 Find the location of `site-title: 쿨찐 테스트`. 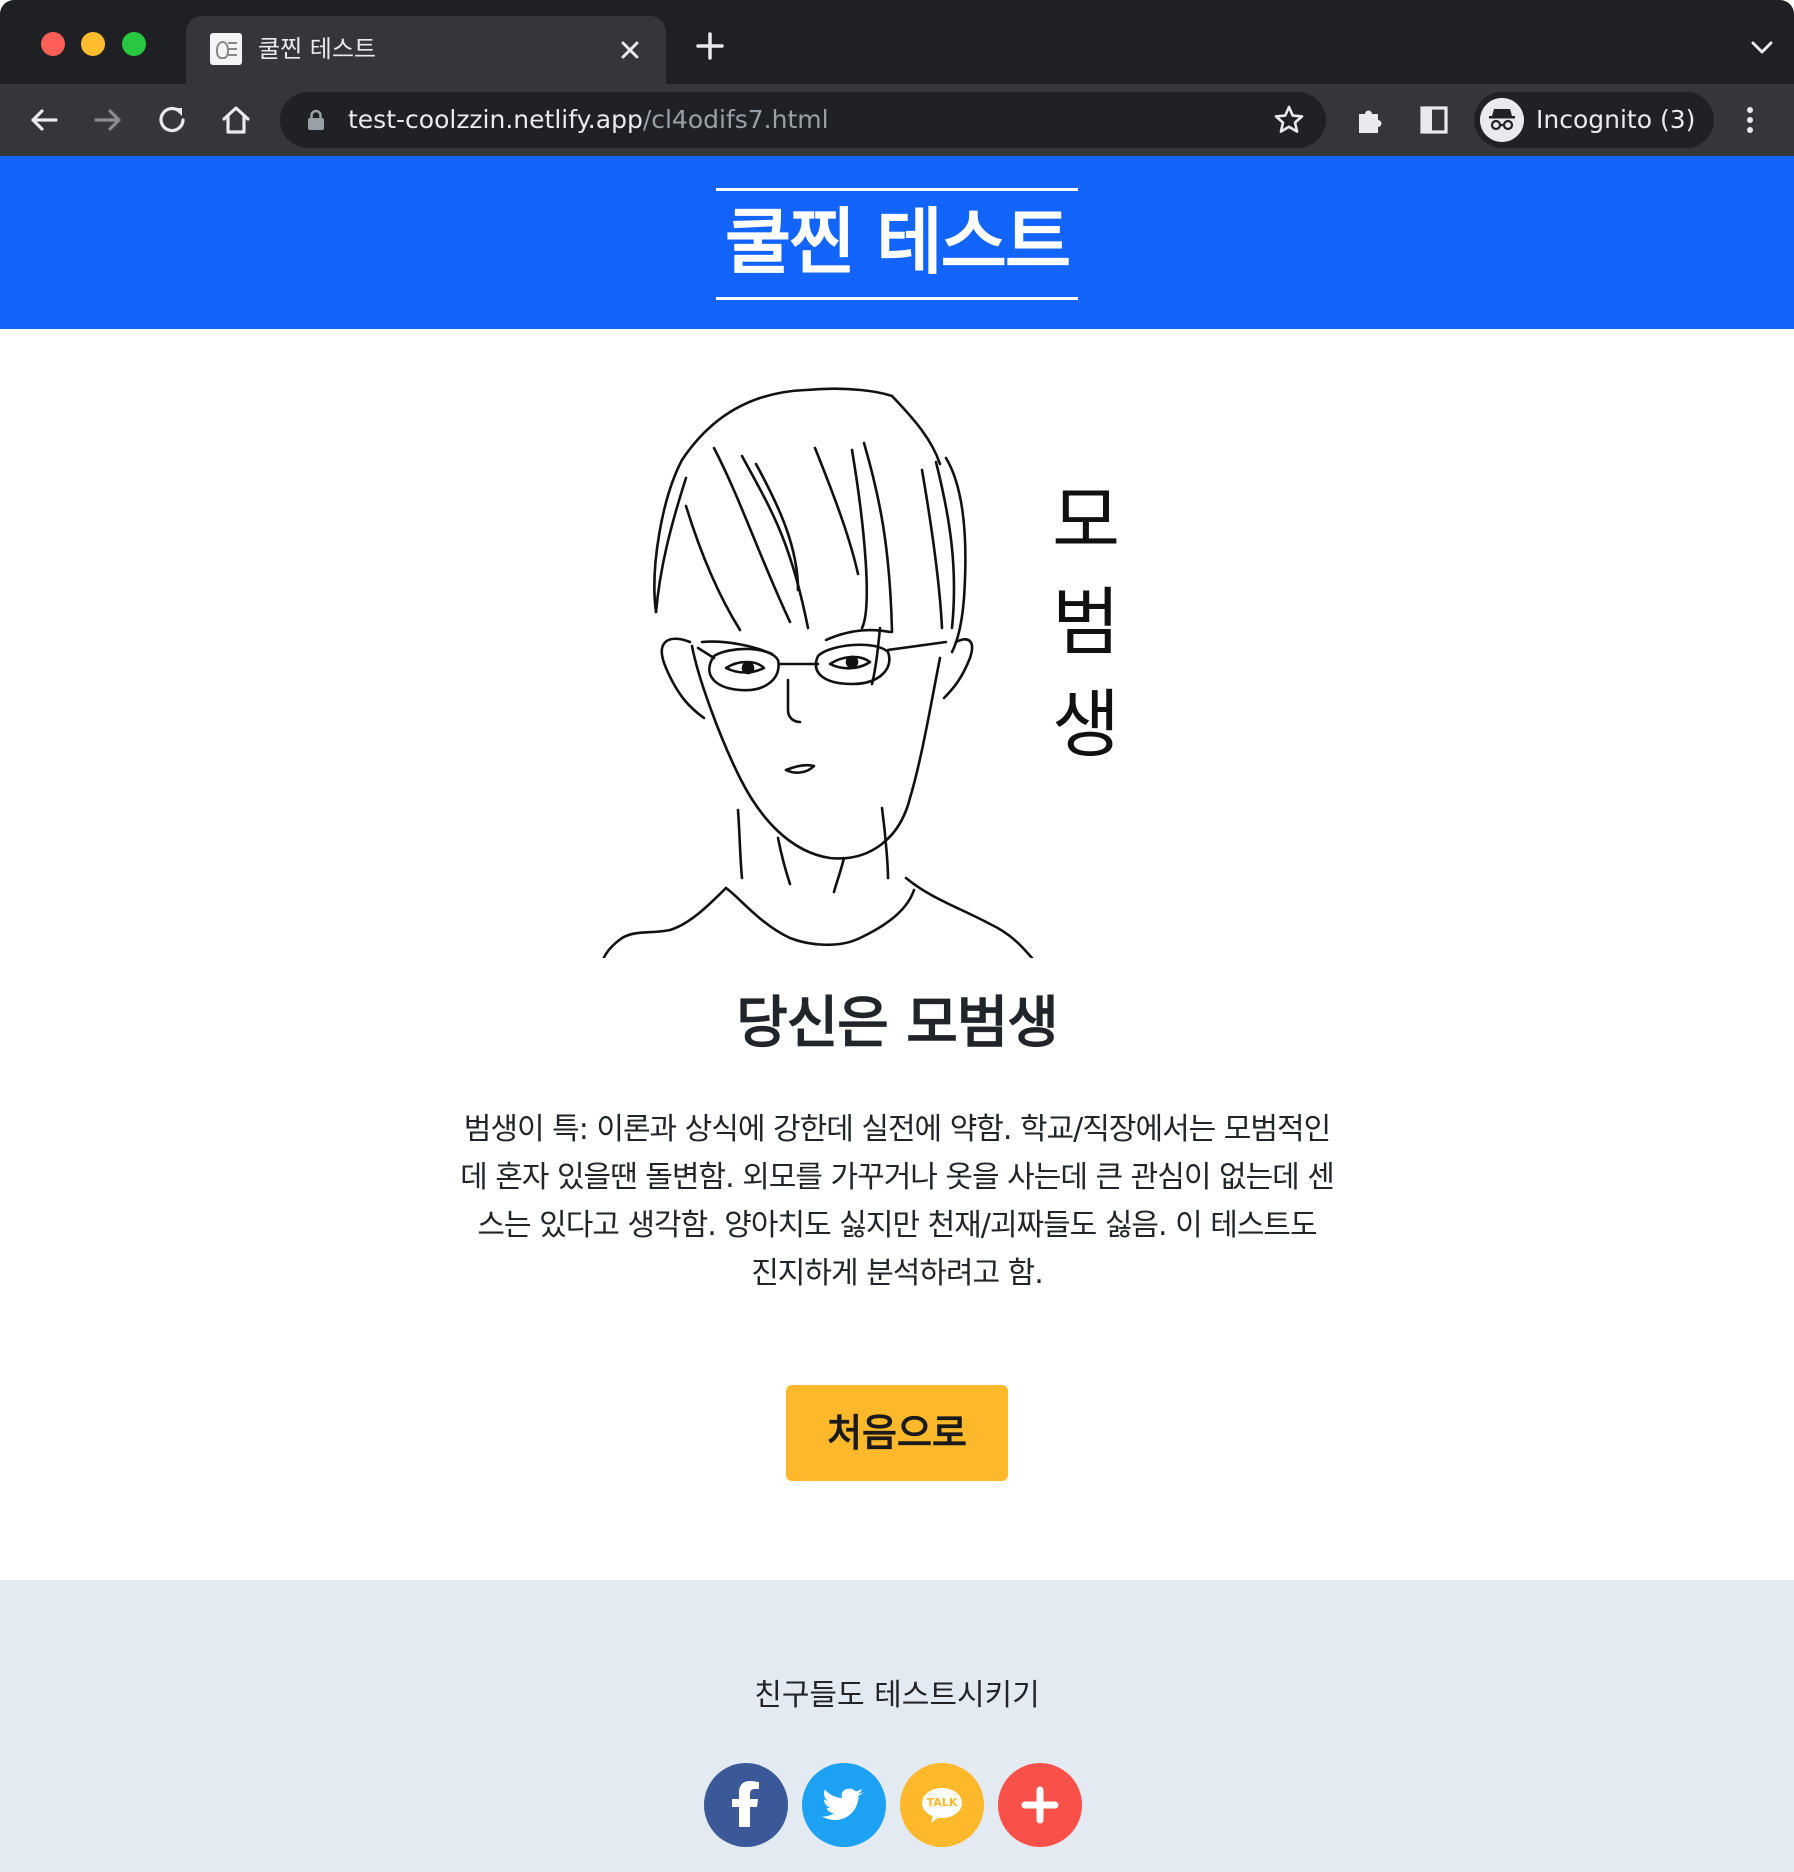

site-title: 쿨찐 테스트 is located at coordinates (897, 244).